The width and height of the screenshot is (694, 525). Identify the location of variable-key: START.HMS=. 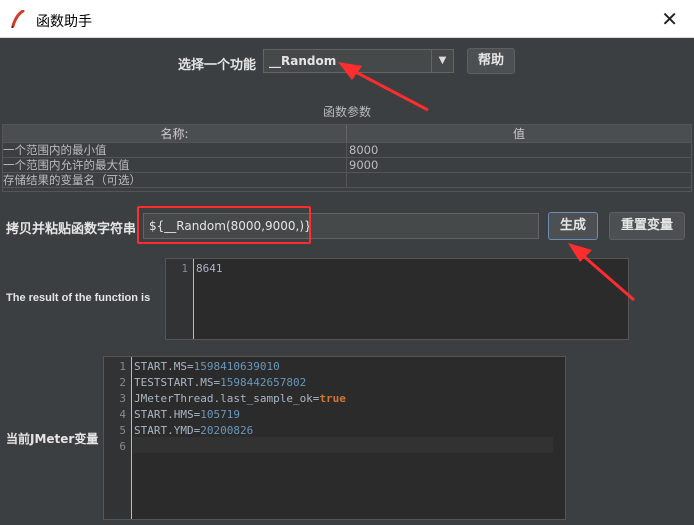
(167, 414).